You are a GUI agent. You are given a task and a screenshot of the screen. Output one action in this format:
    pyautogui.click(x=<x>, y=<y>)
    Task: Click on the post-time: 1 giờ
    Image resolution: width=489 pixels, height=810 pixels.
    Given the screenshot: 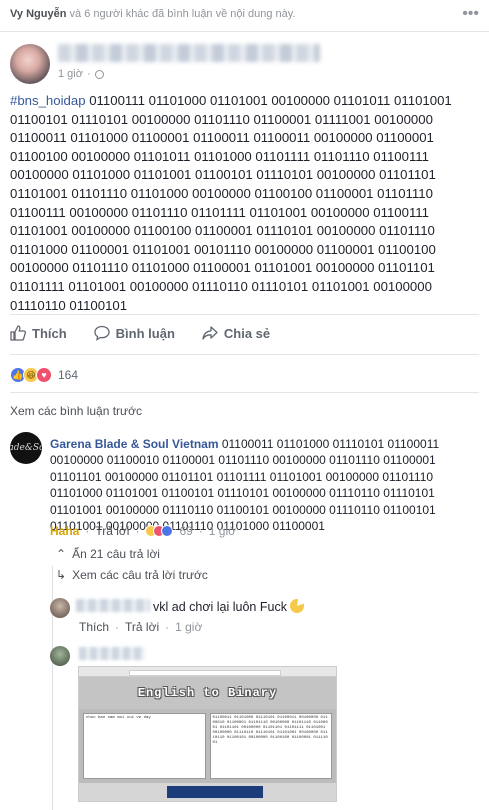 What is the action you would take?
    pyautogui.click(x=70, y=74)
    